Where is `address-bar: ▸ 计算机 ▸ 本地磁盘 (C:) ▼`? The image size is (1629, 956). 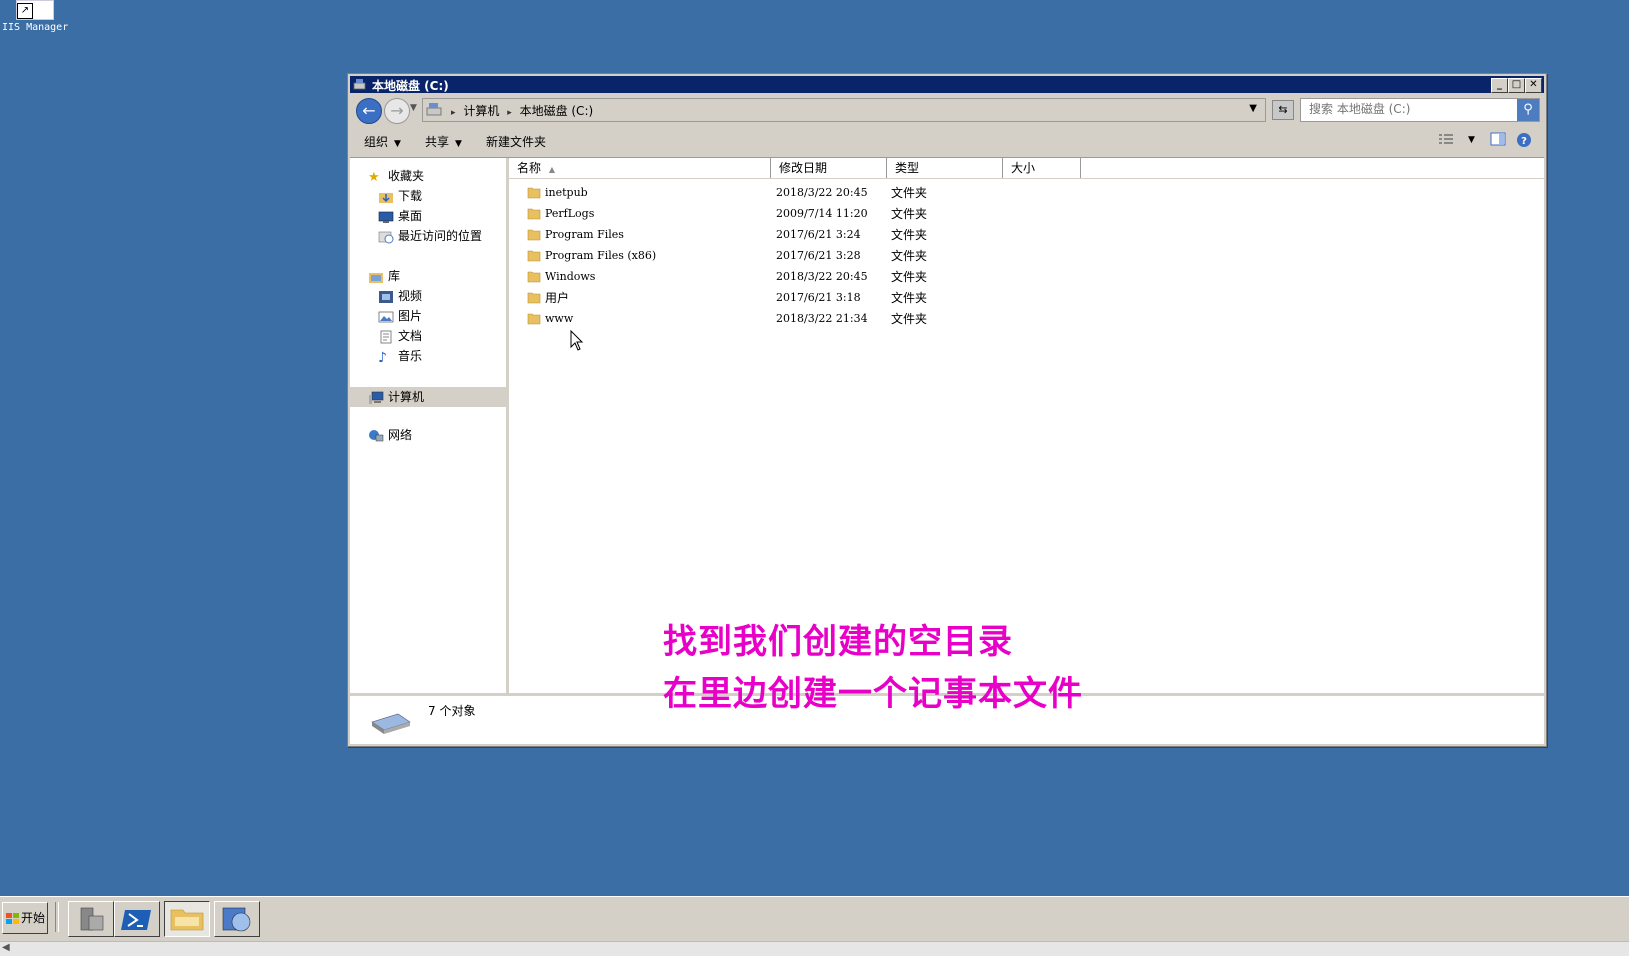 address-bar: ▸ 计算机 ▸ 本地磁盘 (C:) ▼ is located at coordinates (844, 110).